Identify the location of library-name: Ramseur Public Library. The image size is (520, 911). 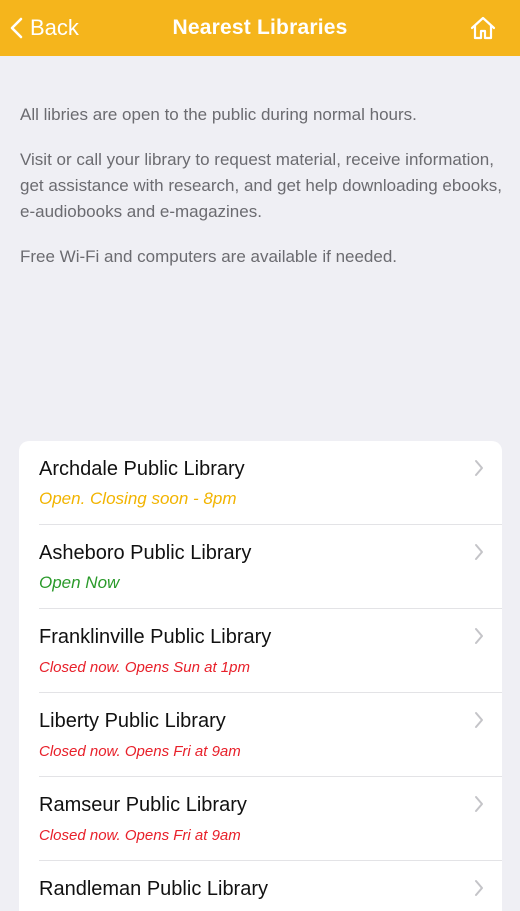
(143, 805).